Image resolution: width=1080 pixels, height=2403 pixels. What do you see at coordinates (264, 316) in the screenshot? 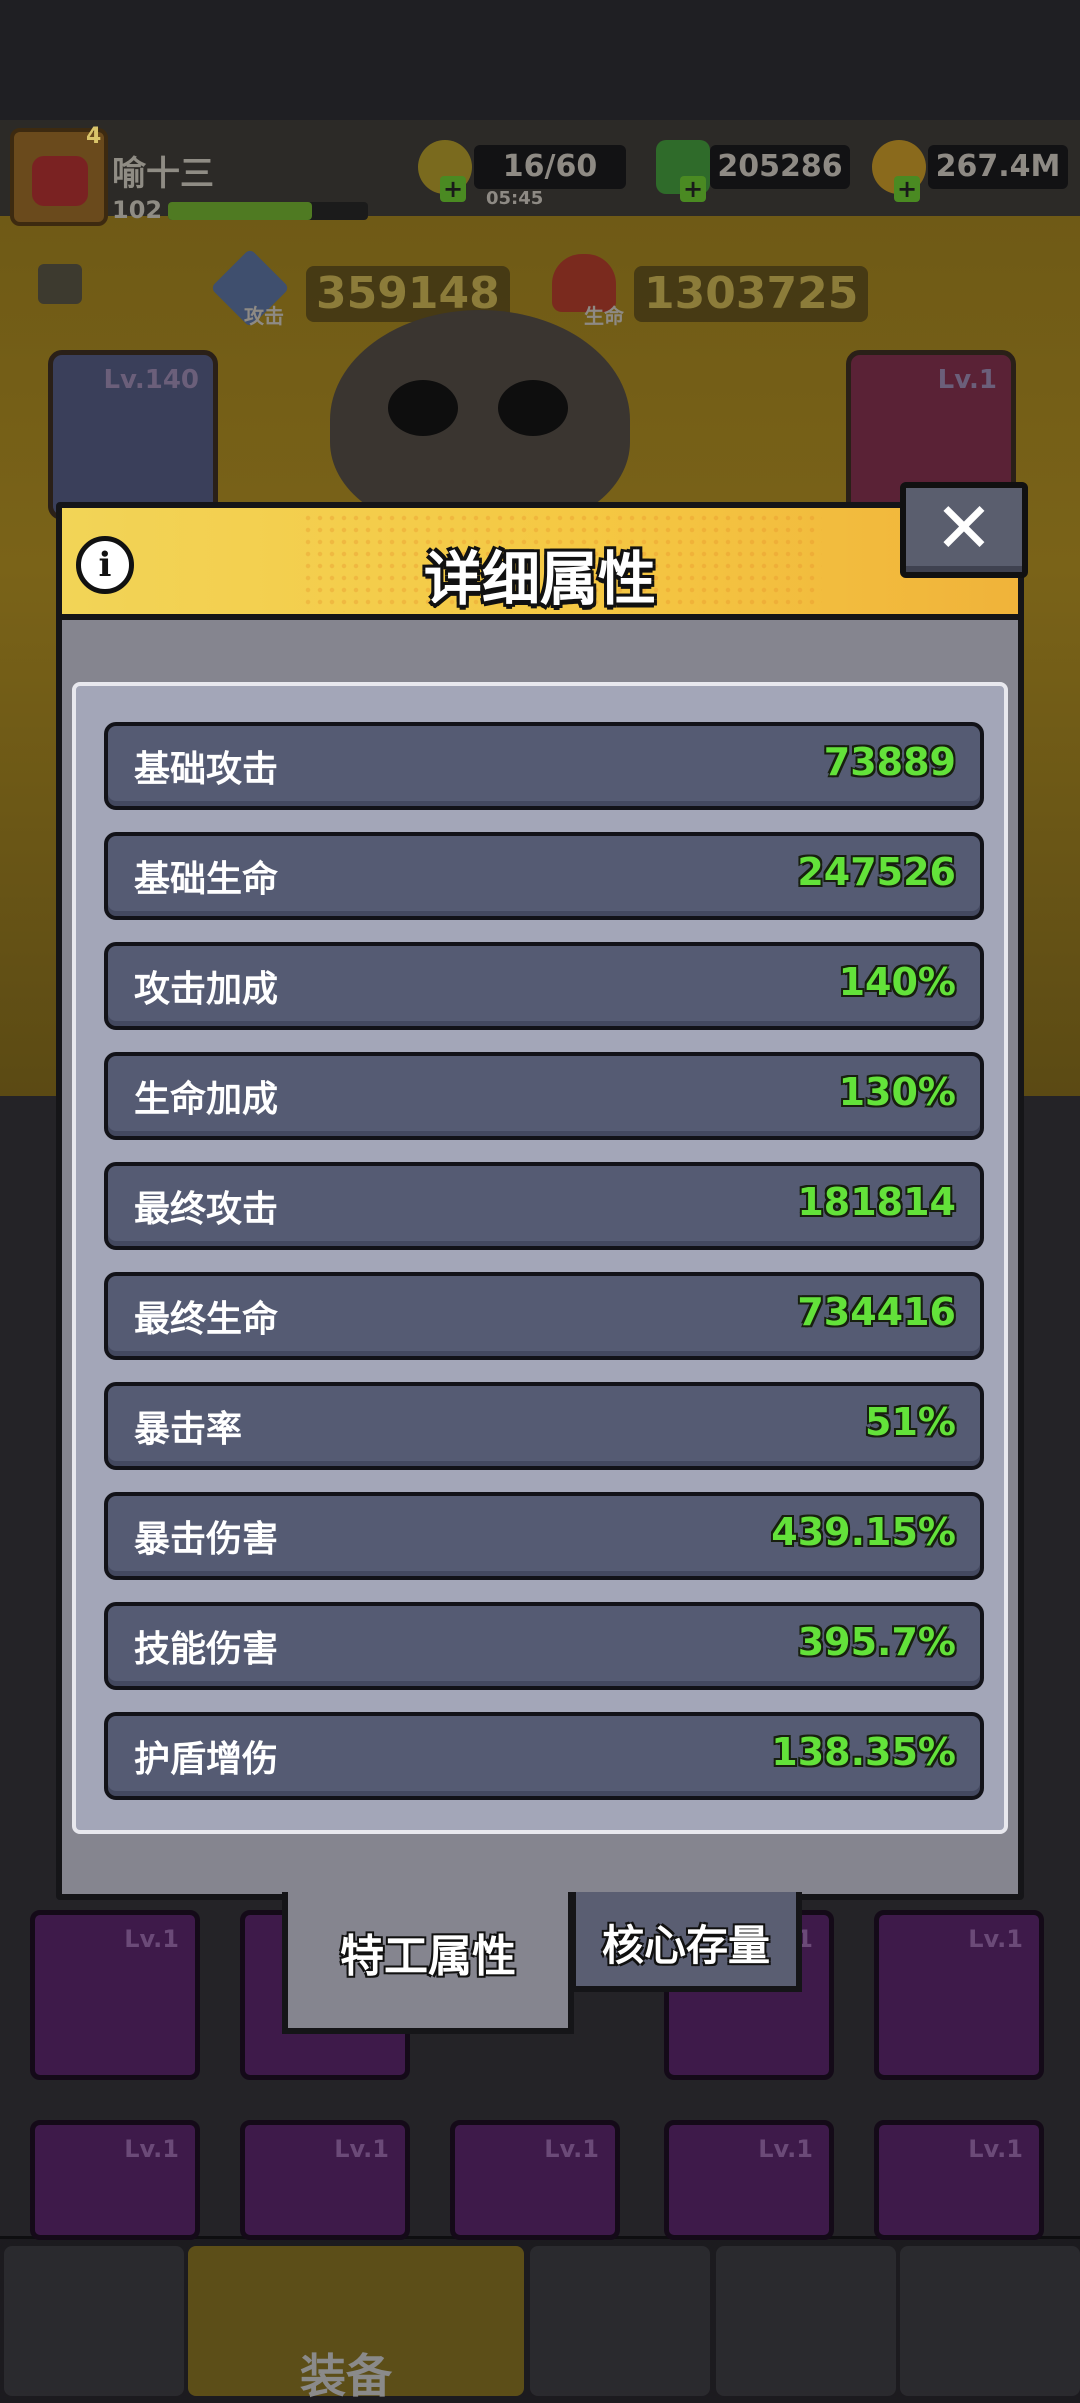
I see `hero-attack-label: 攻击` at bounding box center [264, 316].